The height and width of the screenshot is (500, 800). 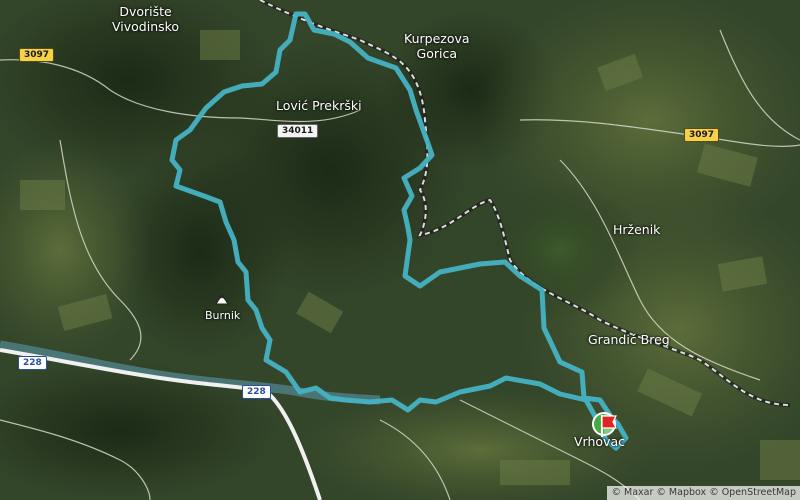 I want to click on road-shield-228-left: 228, so click(x=32, y=363).